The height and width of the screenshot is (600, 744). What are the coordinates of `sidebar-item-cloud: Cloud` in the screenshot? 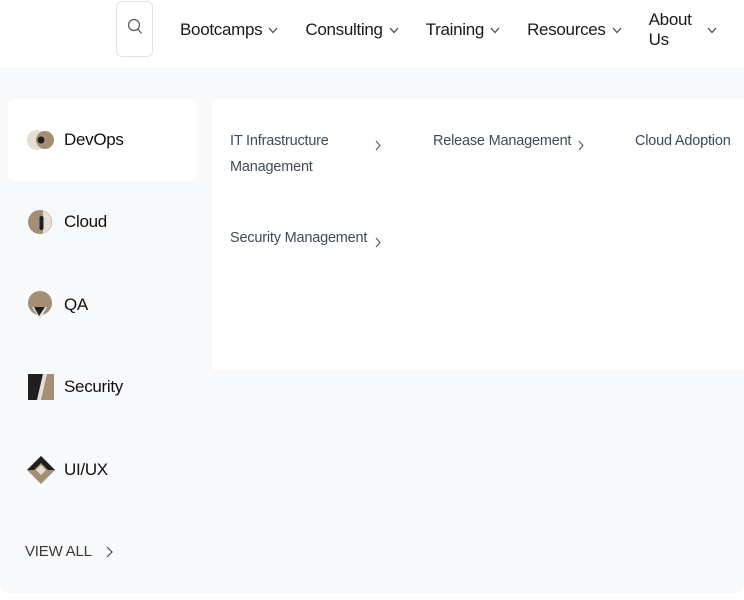 It's located at (103, 222).